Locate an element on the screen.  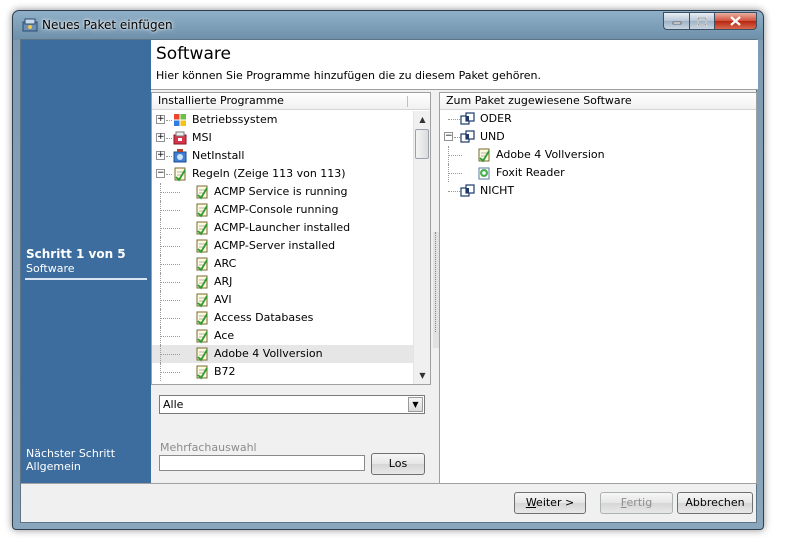
chevron-down-icon: ▼ is located at coordinates (415, 404).